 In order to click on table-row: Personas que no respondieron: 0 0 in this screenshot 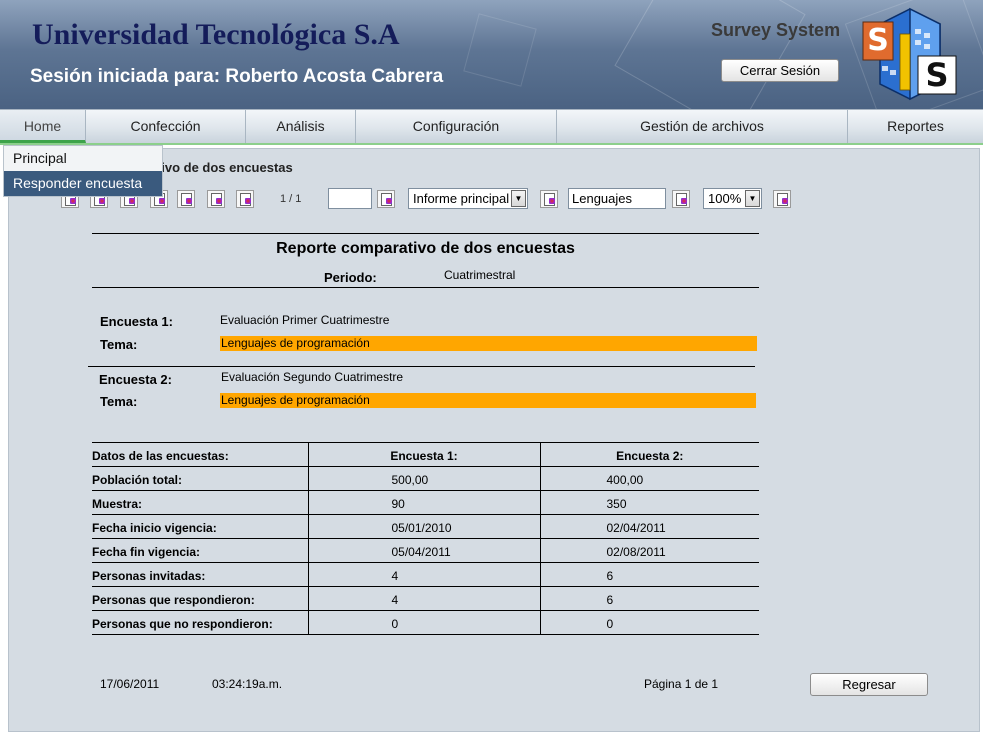, I will do `click(425, 622)`.